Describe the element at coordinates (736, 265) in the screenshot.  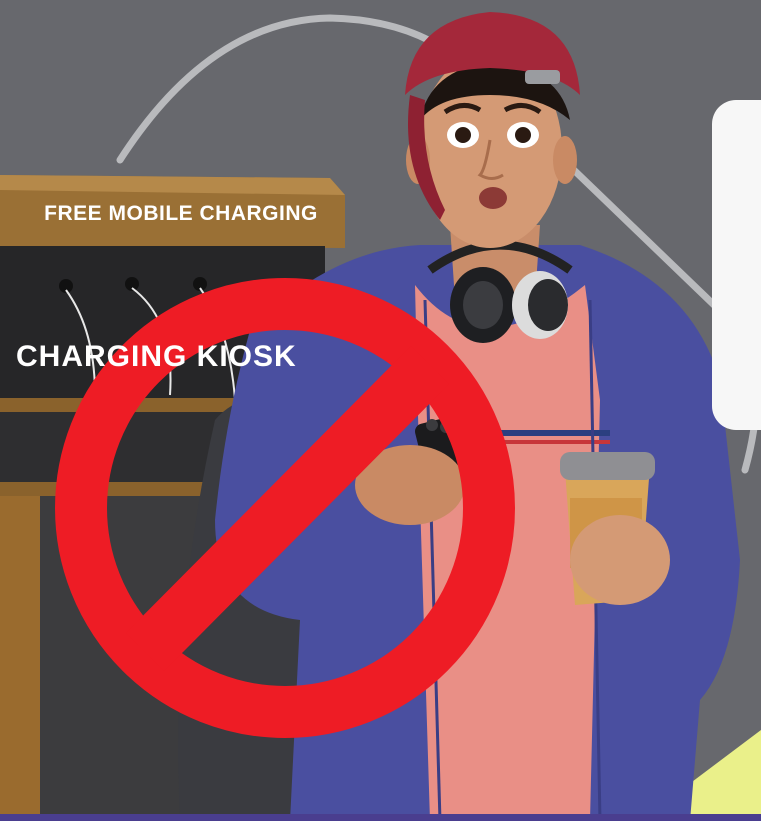
I see `white-card` at that location.